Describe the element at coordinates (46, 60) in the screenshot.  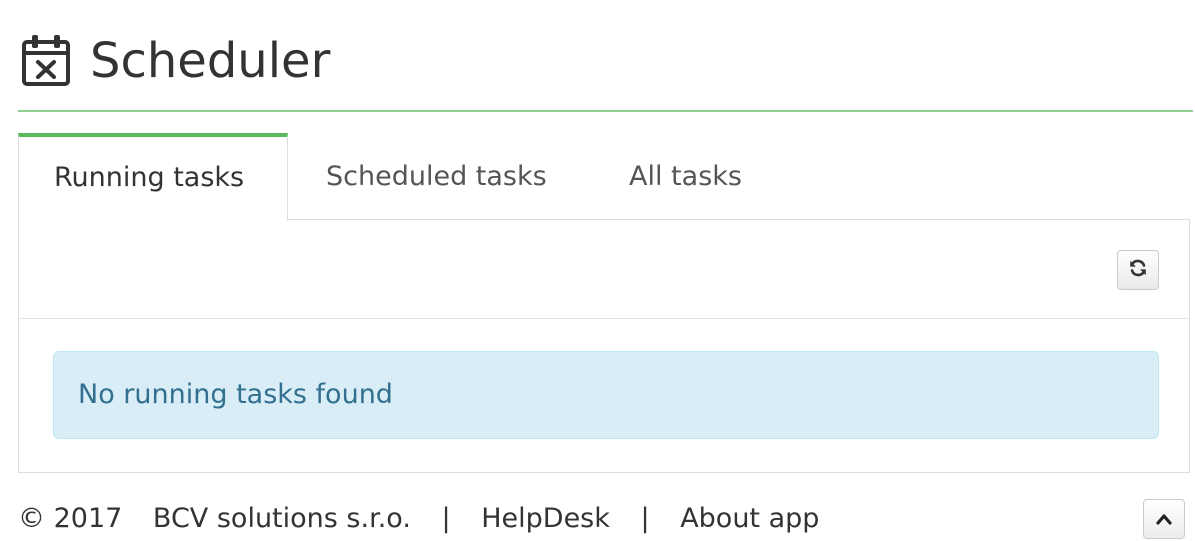
I see `calendar-times-icon` at that location.